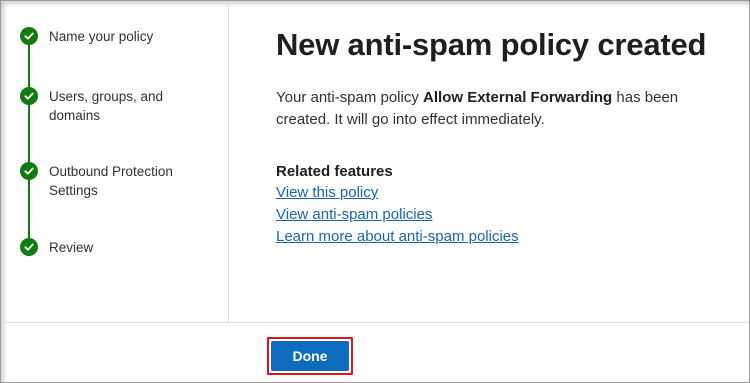  Describe the element at coordinates (106, 106) in the screenshot. I see `step-label: Users, groups, and domains` at that location.